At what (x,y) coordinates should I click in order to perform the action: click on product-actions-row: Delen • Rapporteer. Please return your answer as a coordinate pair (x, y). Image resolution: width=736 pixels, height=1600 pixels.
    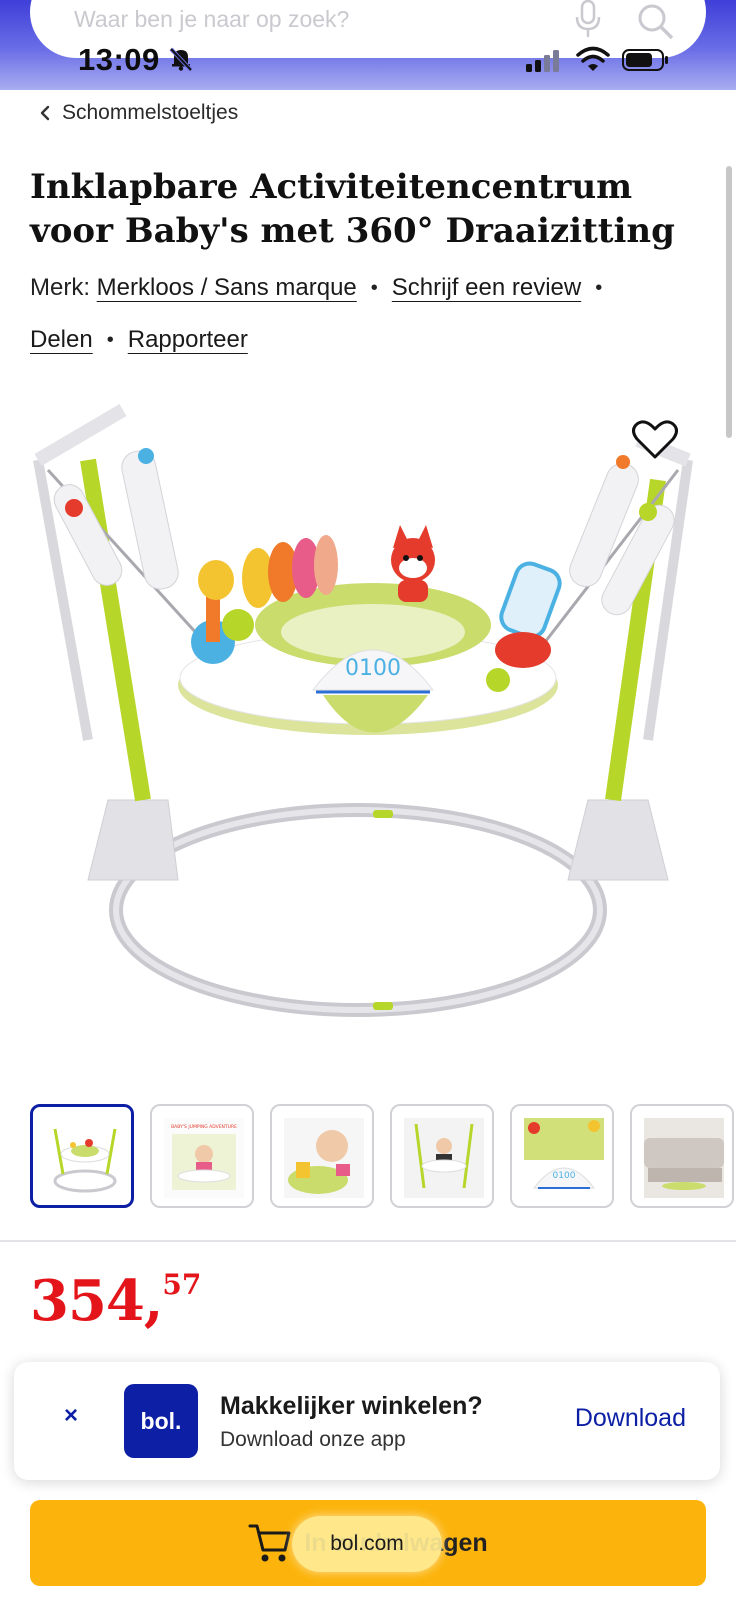
    Looking at the image, I should click on (139, 340).